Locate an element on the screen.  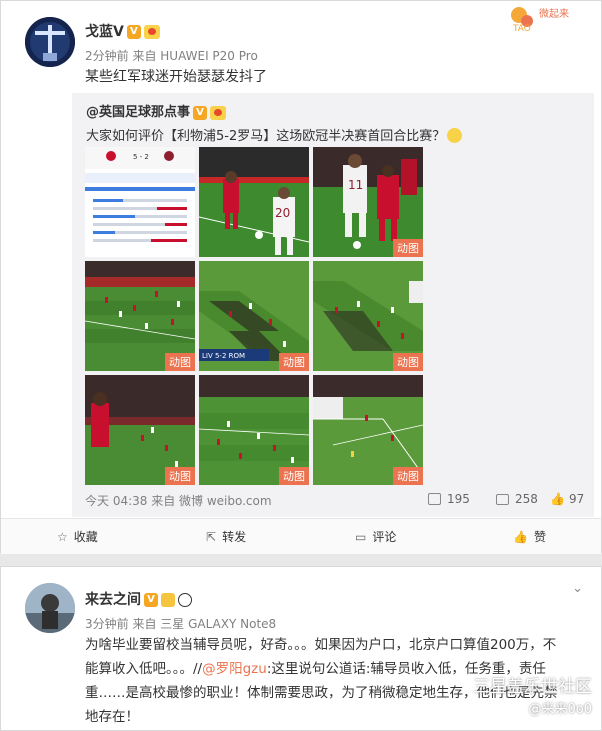
thumbnail-9: 动图 is located at coordinates (368, 430).